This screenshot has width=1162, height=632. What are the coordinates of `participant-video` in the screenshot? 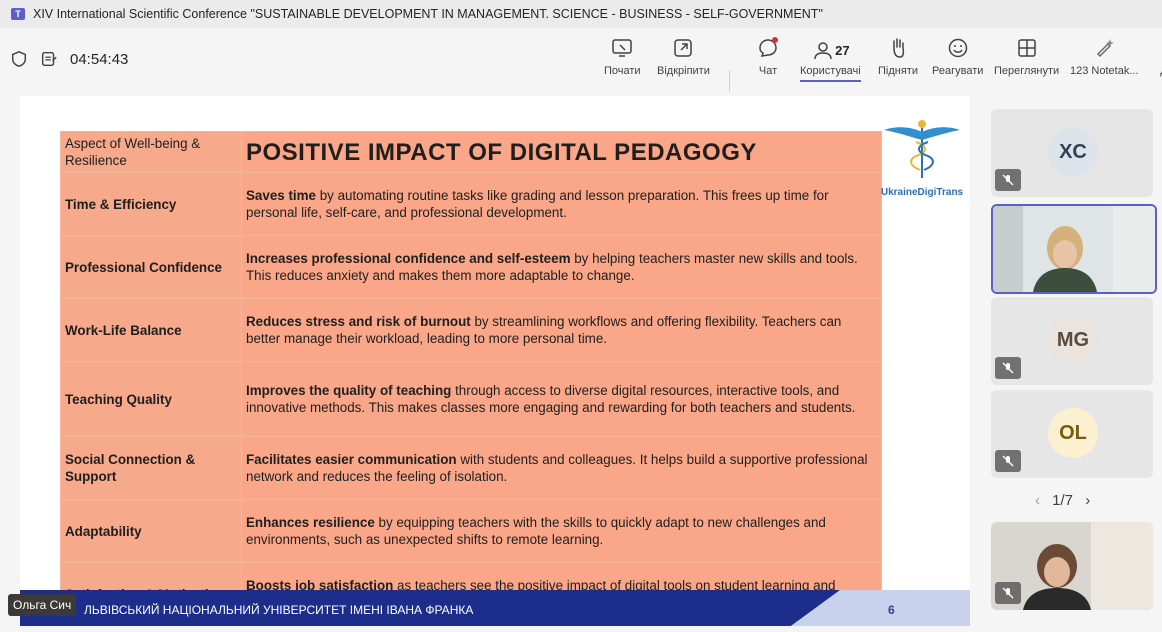 It's located at (1074, 249).